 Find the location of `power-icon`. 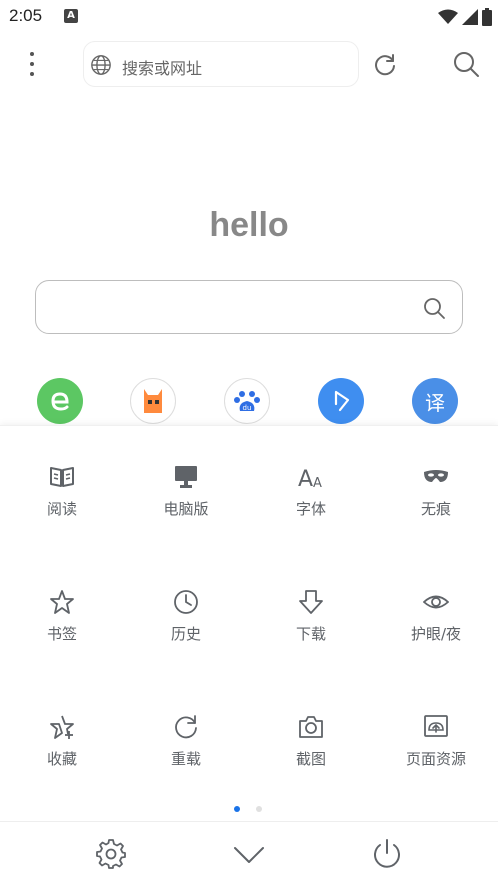

power-icon is located at coordinates (387, 854).